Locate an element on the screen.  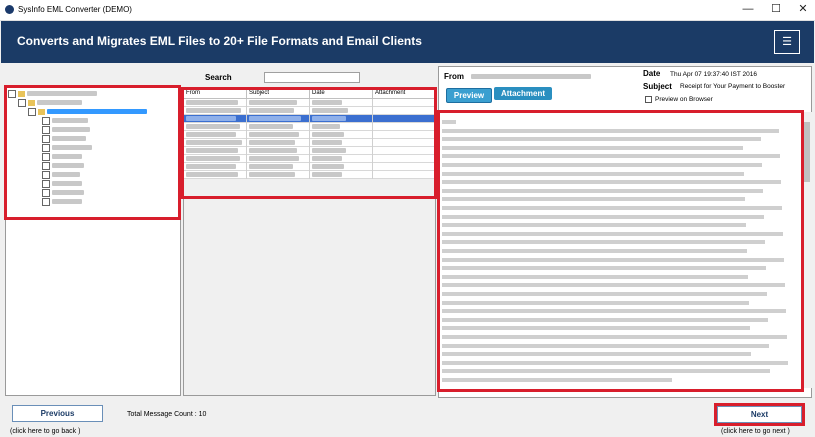
previous-hint: (click here to go back ) is located at coordinates (45, 431).